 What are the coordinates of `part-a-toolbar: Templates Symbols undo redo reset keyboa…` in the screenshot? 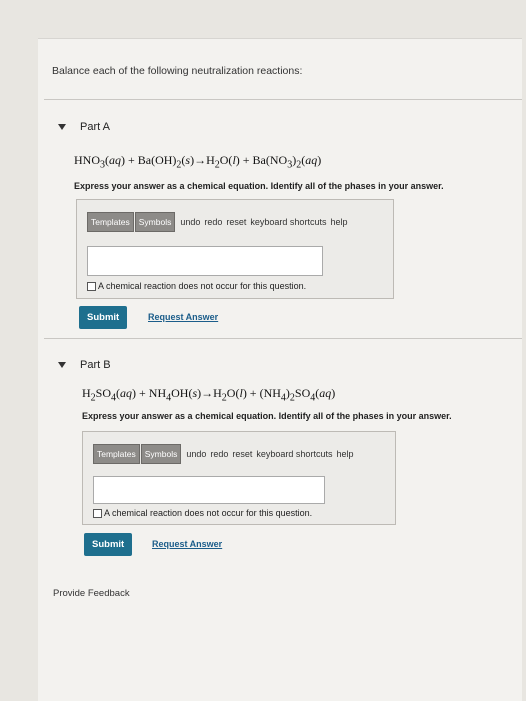 It's located at (217, 222).